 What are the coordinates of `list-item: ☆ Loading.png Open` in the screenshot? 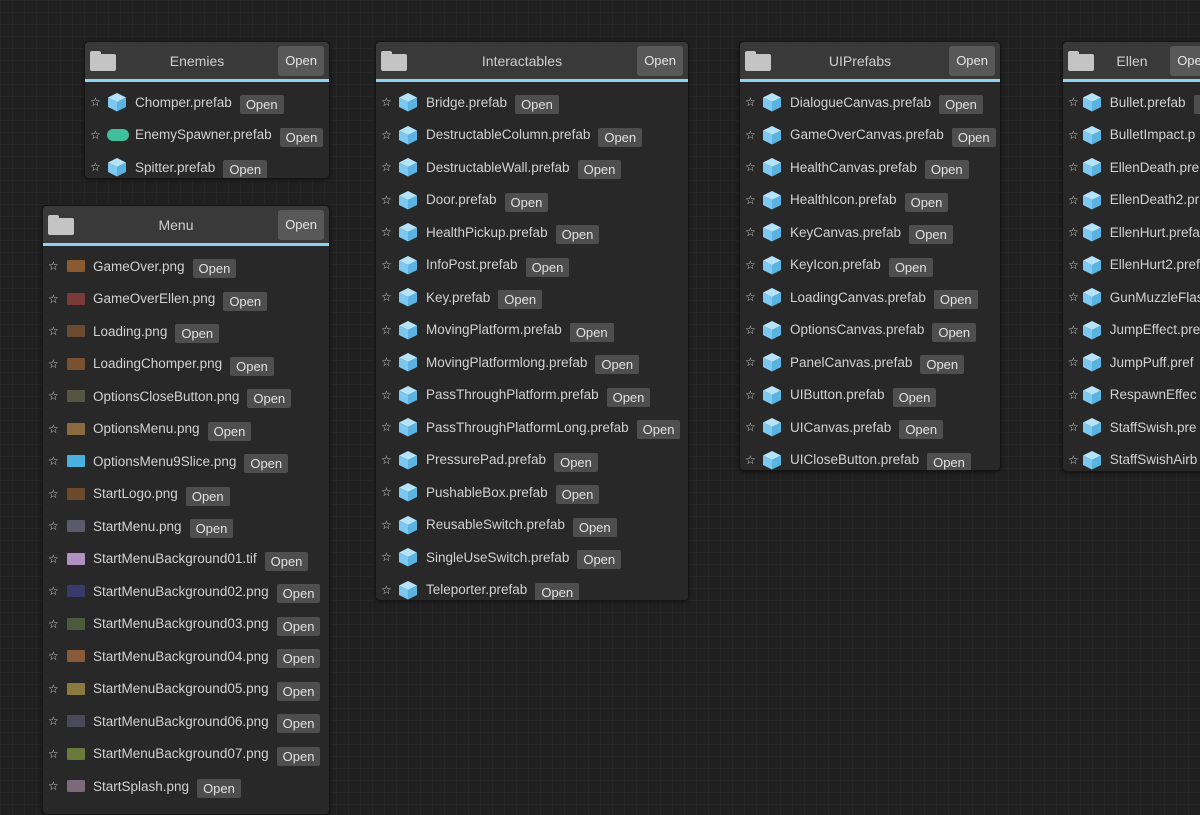 It's located at (186, 331).